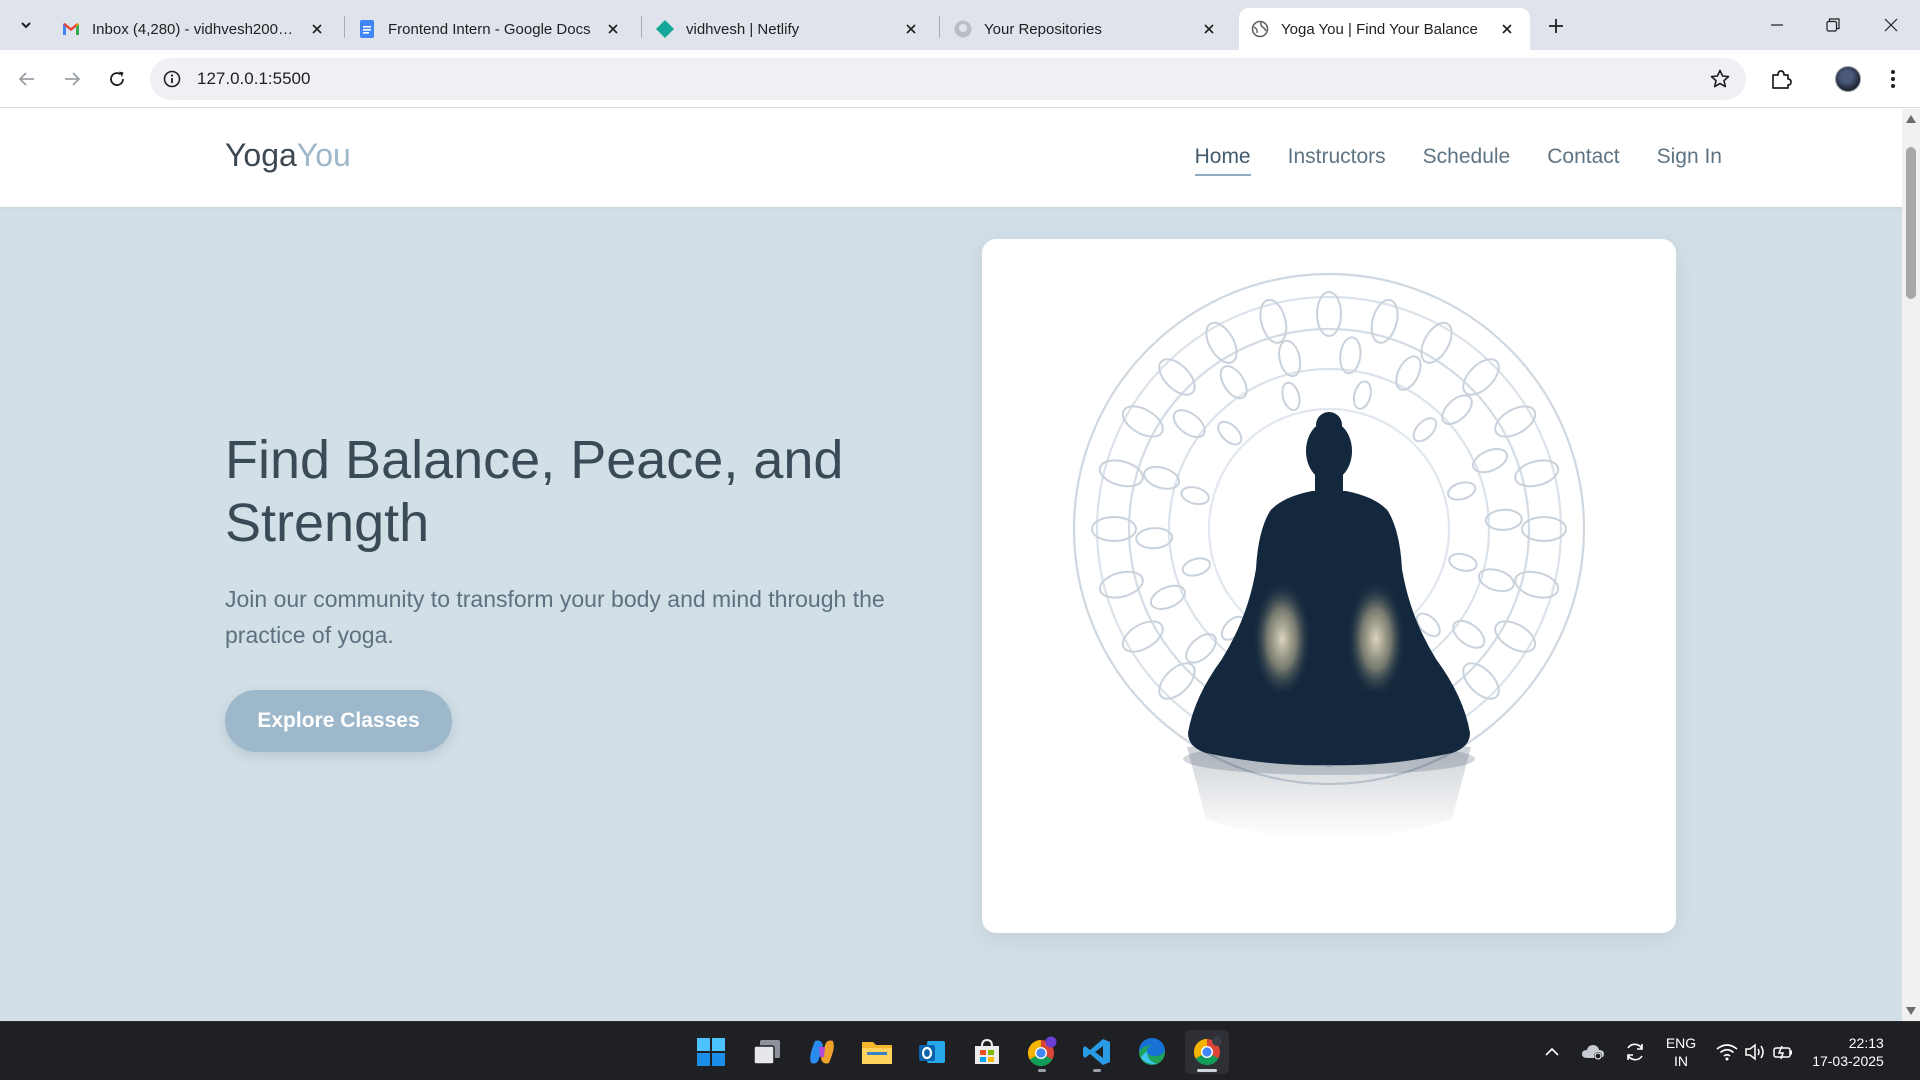 This screenshot has width=1920, height=1080. What do you see at coordinates (1783, 1051) in the screenshot?
I see `battery-button` at bounding box center [1783, 1051].